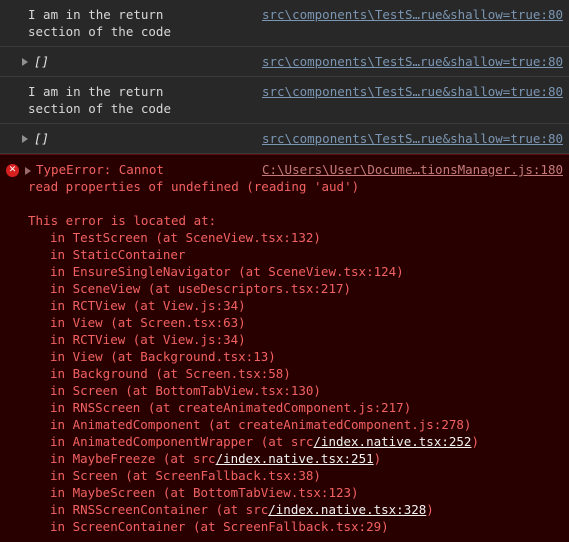  I want to click on stack-line-prefix: in AnimatedComponentWrapper (at src, so click(182, 441).